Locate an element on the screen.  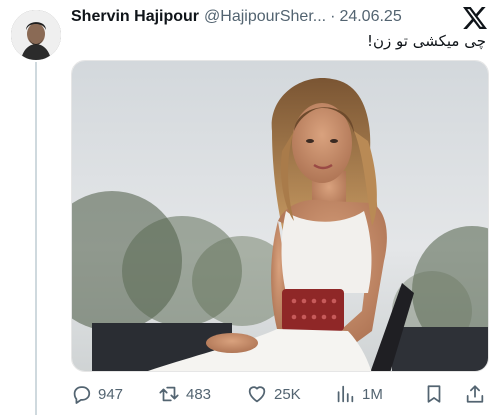
bookmark-button is located at coordinates (434, 394).